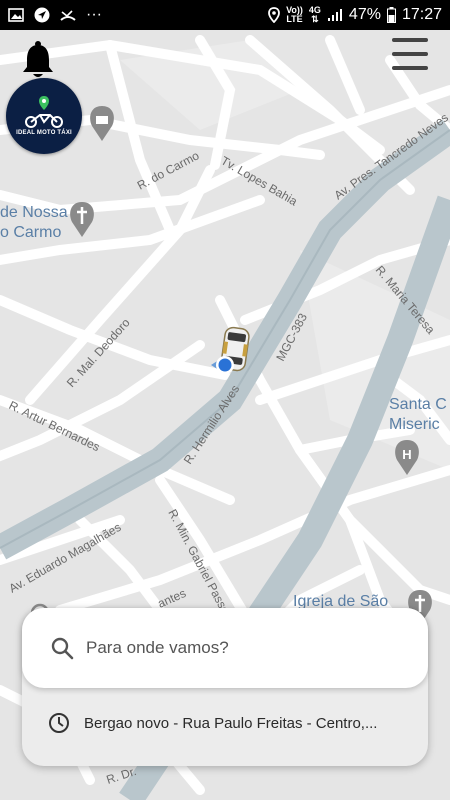 The image size is (450, 800). I want to click on image-icon, so click(16, 15).